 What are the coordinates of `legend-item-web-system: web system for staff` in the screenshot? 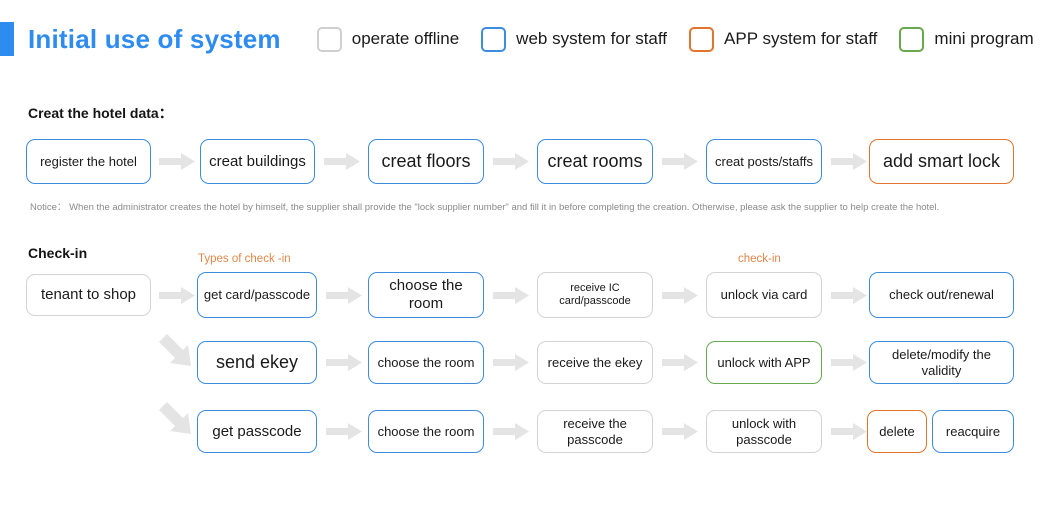 It's located at (574, 39).